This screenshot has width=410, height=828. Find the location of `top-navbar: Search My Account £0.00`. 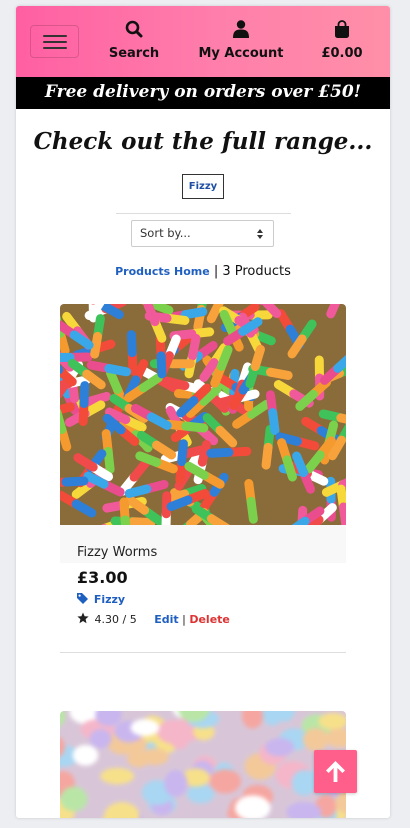

top-navbar: Search My Account £0.00 is located at coordinates (203, 41).